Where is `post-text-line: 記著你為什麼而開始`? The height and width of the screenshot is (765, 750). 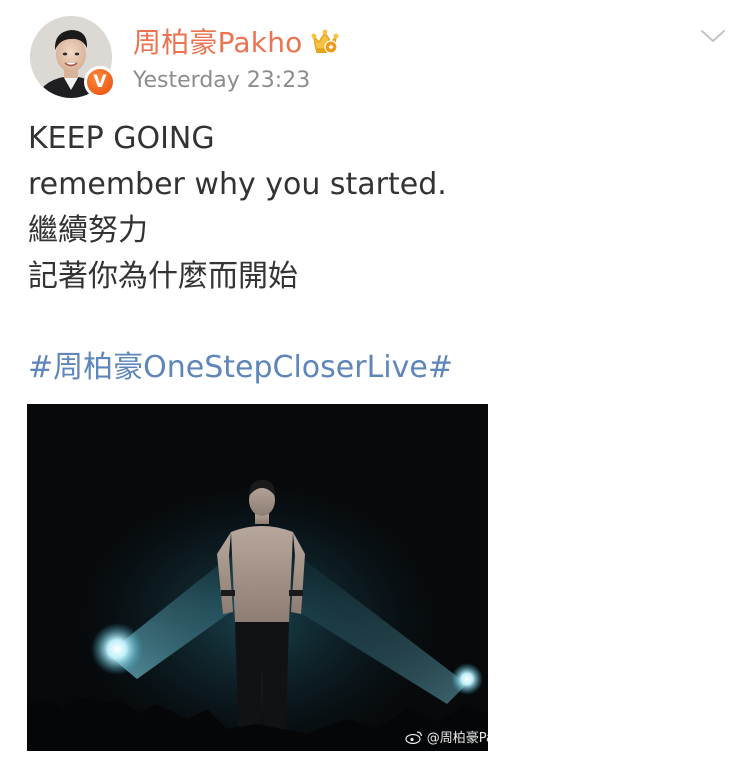
post-text-line: 記著你為什麼而開始 is located at coordinates (163, 276).